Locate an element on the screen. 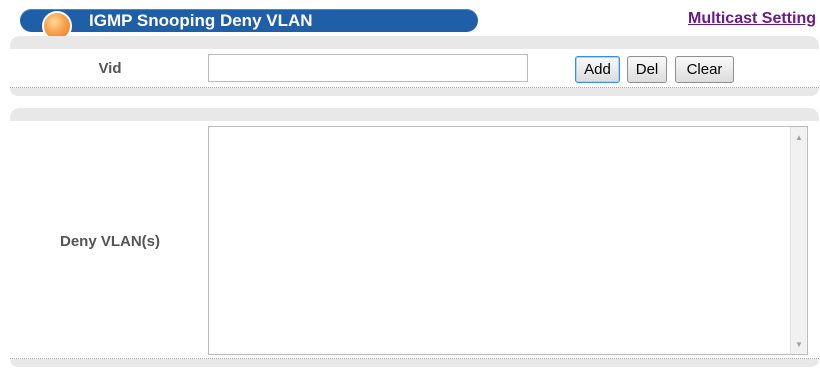  vid-label: Vid is located at coordinates (110, 68).